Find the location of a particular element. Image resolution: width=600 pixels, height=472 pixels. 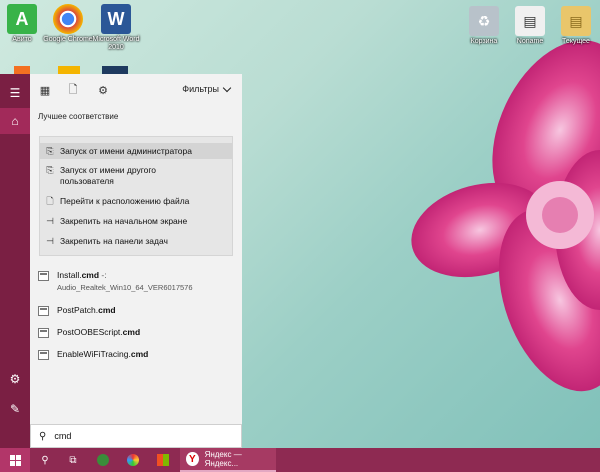

chrome-icon is located at coordinates (68, 19).